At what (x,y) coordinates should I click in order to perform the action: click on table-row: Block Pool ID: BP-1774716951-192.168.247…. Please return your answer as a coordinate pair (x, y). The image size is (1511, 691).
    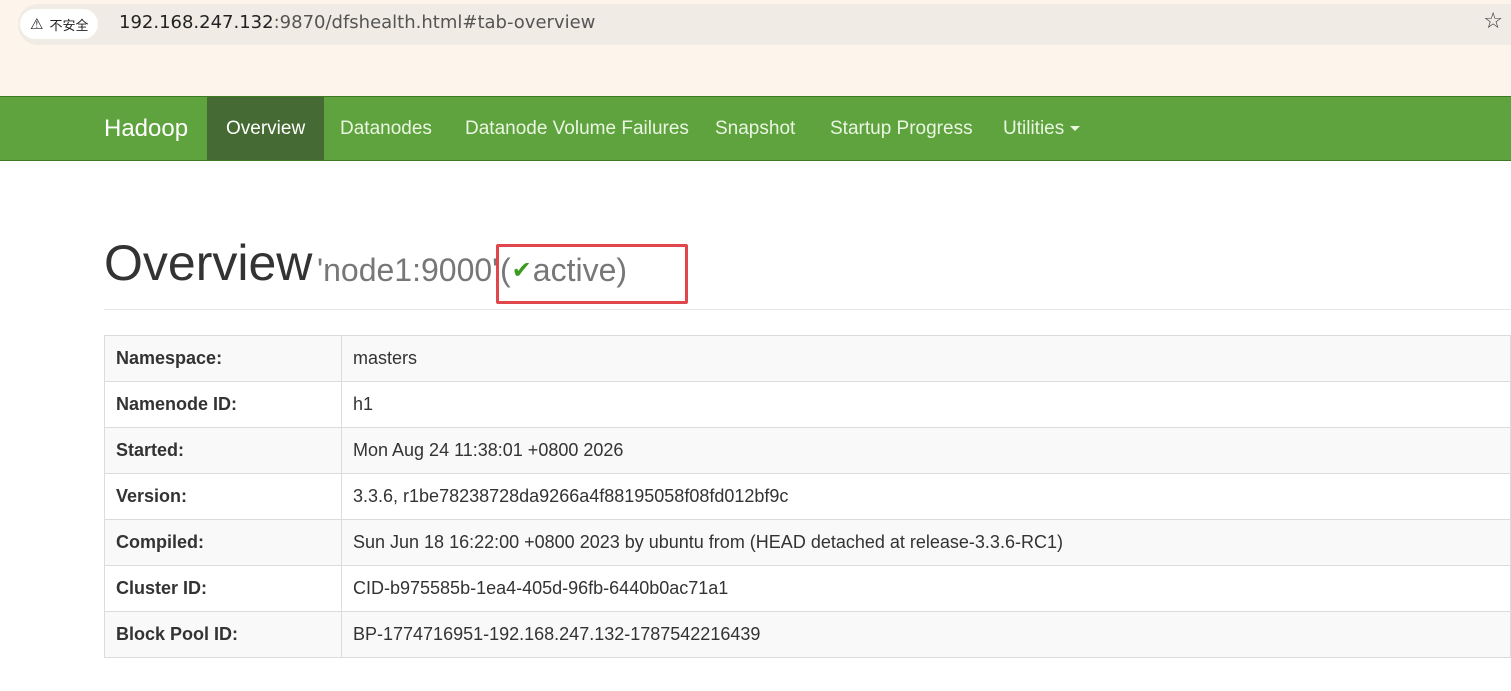
    Looking at the image, I should click on (807, 634).